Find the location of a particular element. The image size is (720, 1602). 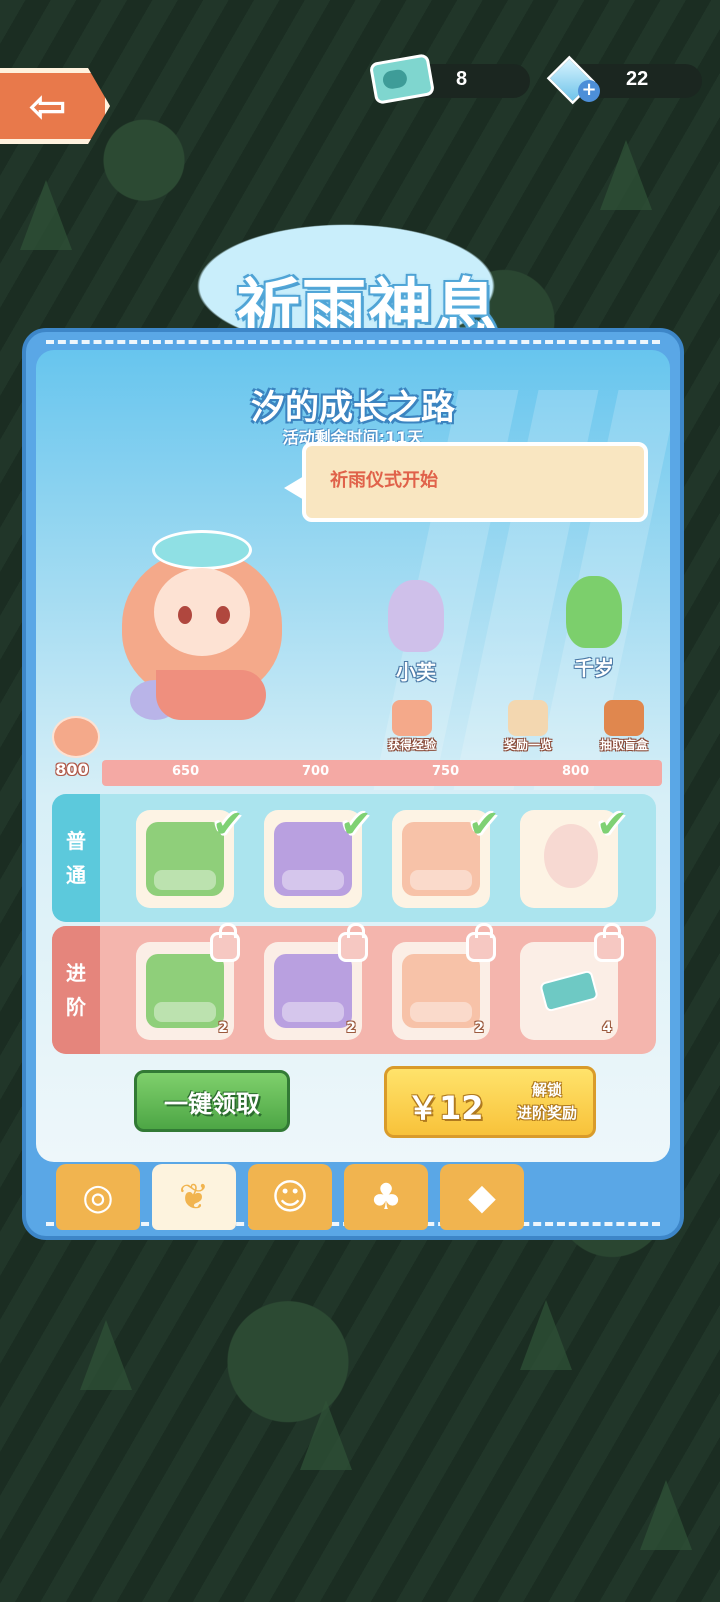

advanced-reward-row: 进 阶 2 2 2 4 is located at coordinates (354, 988).